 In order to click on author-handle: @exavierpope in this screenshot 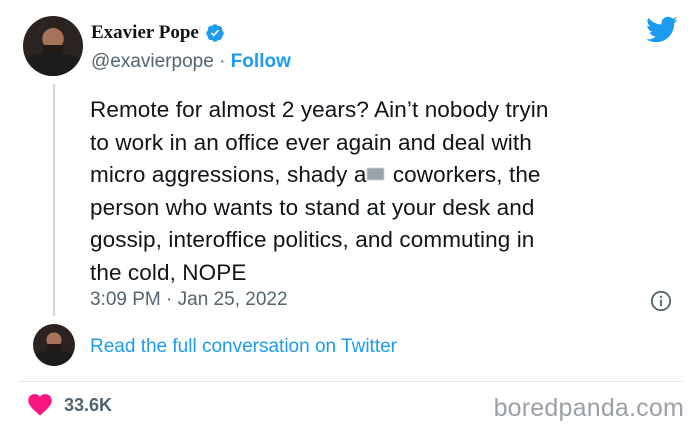, I will do `click(152, 61)`.